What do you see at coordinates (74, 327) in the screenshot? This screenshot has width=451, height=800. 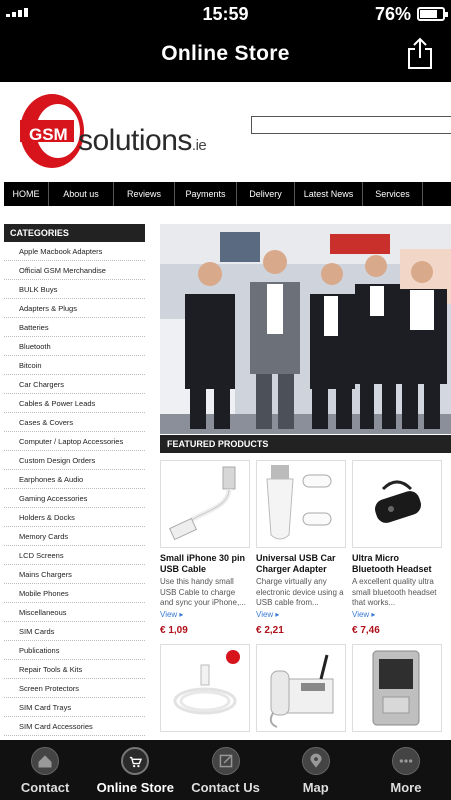 I see `category-item: Batteries` at bounding box center [74, 327].